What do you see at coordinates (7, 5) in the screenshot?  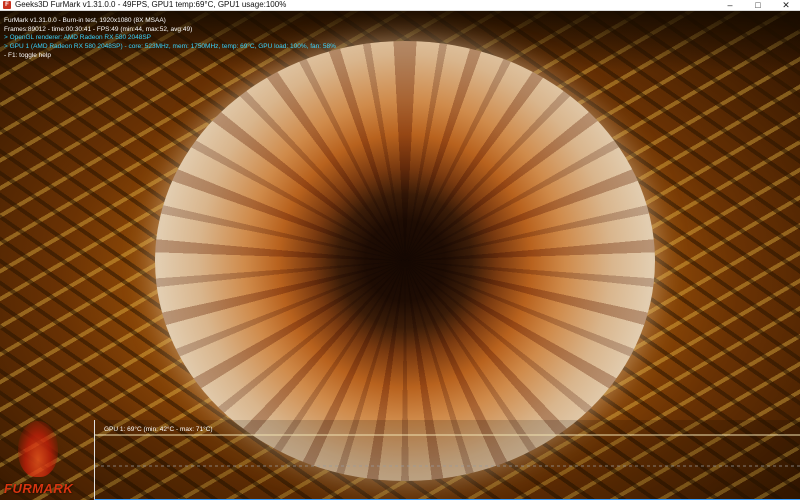 I see `furmark-app-icon: F` at bounding box center [7, 5].